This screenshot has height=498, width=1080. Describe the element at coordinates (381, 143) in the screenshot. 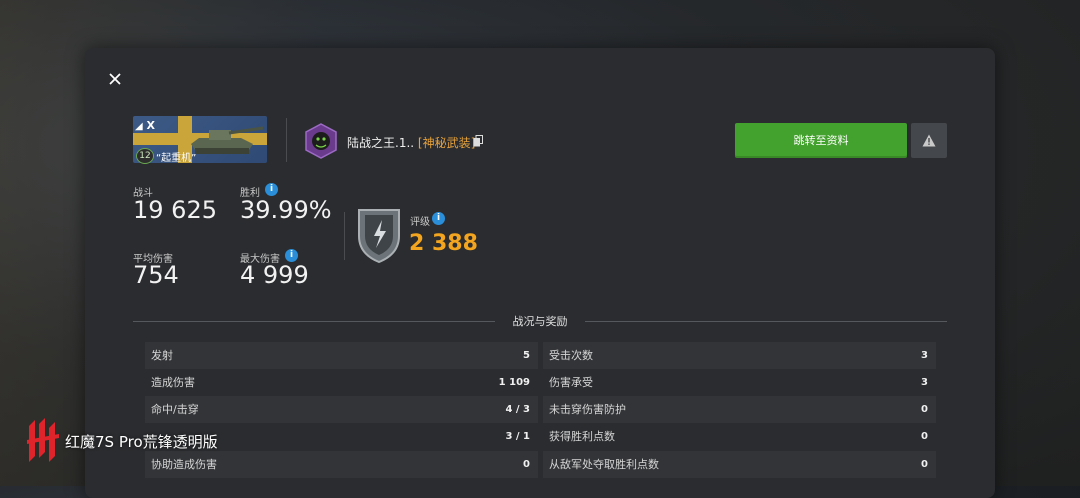

I see `player-nickname: 陆战之王.1..` at that location.